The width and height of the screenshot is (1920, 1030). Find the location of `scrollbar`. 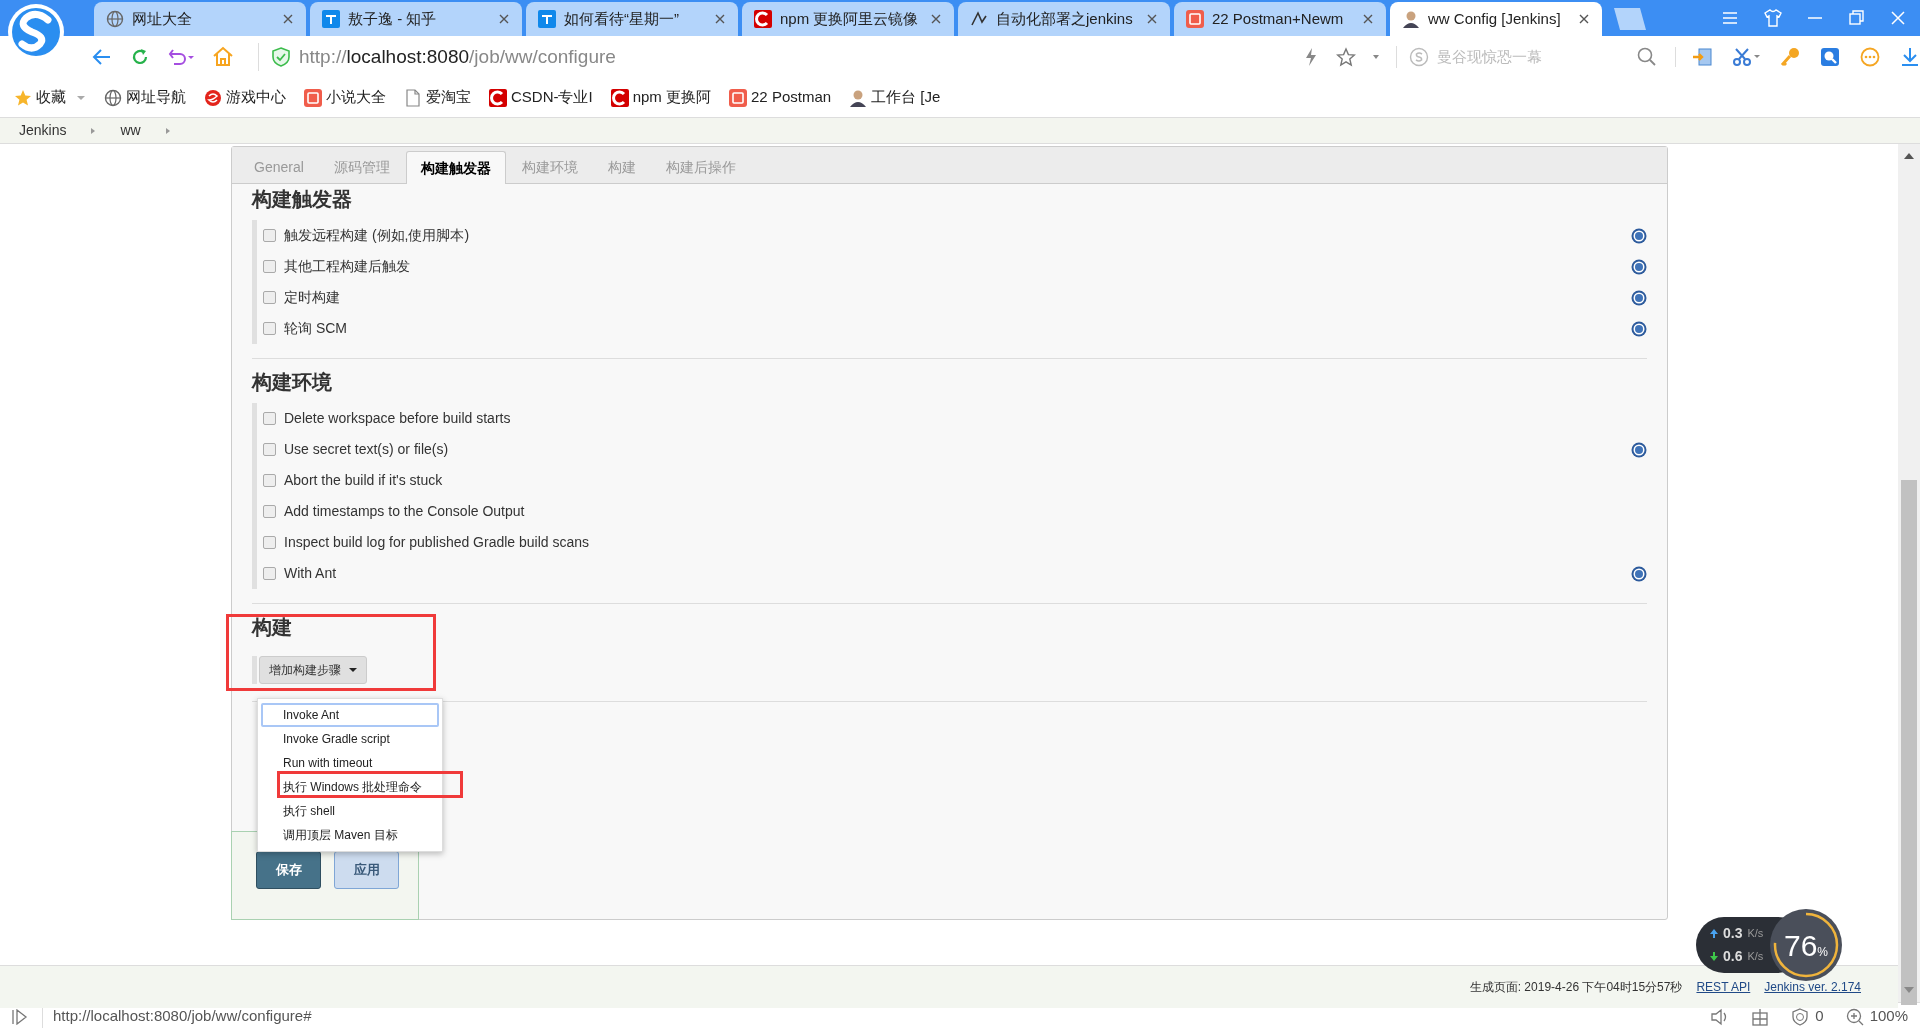

scrollbar is located at coordinates (1909, 573).